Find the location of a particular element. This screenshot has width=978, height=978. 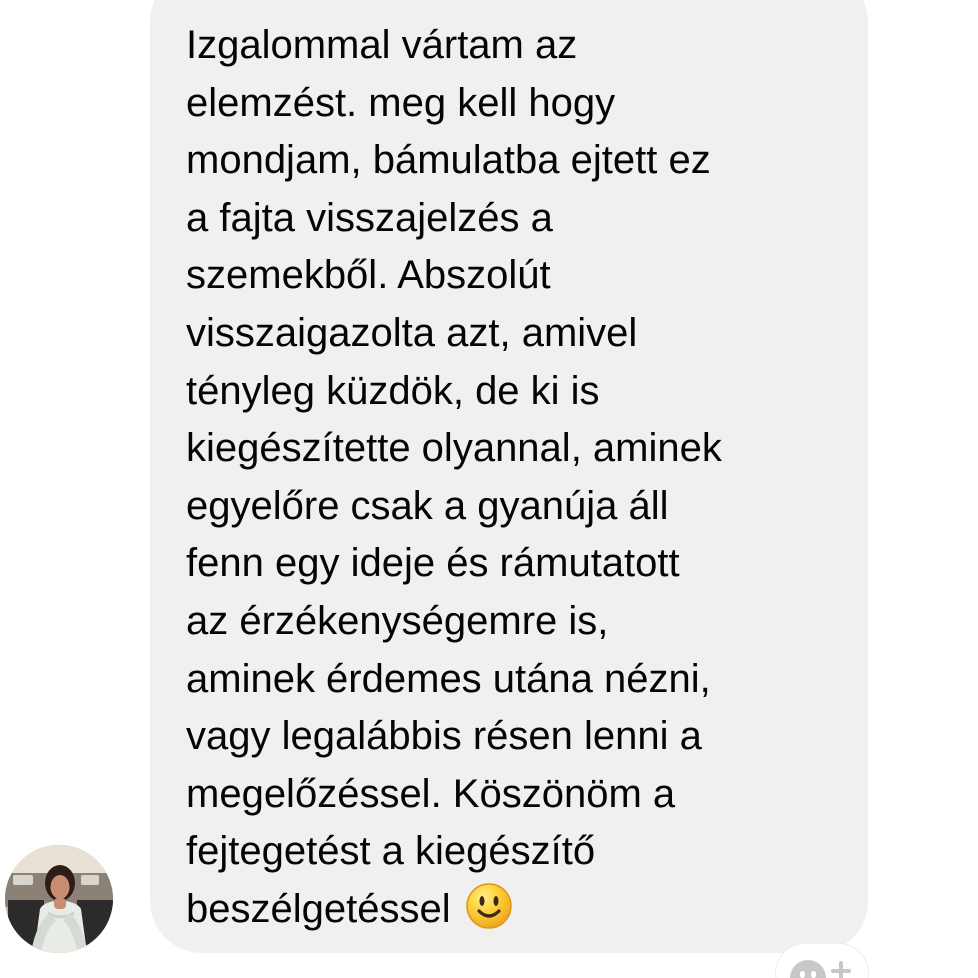

add-reaction-button is located at coordinates (822, 961).